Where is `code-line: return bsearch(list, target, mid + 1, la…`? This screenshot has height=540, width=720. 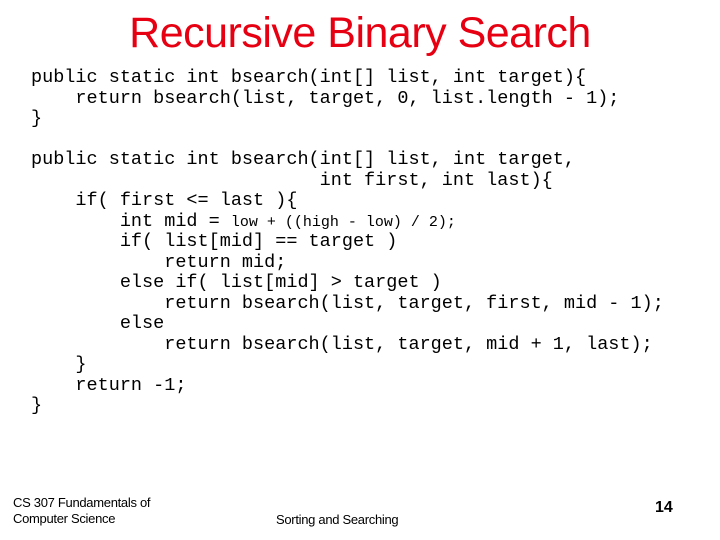
code-line: return bsearch(list, target, mid + 1, la… is located at coordinates (342, 344).